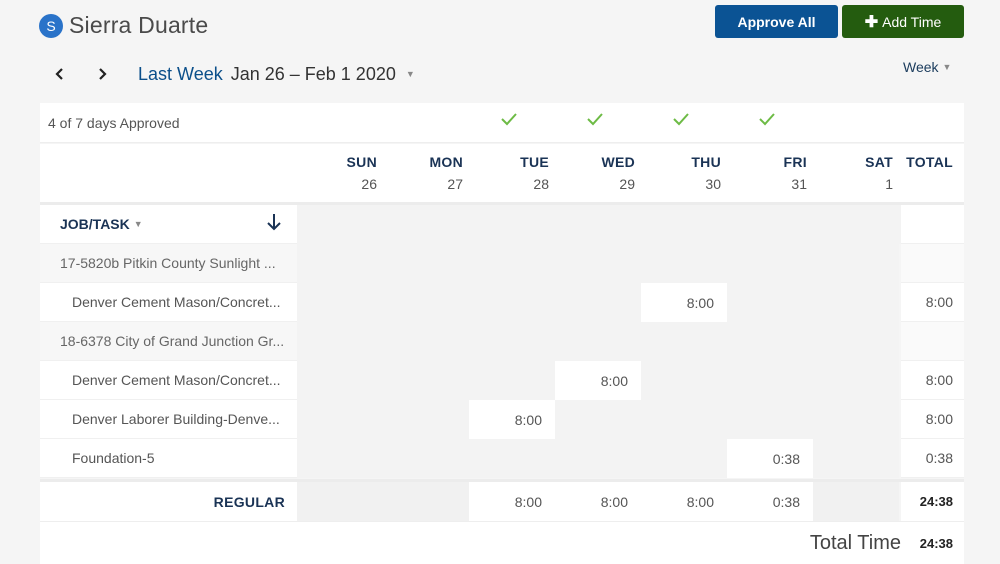  Describe the element at coordinates (855, 543) in the screenshot. I see `total-time-label: Total Time` at that location.